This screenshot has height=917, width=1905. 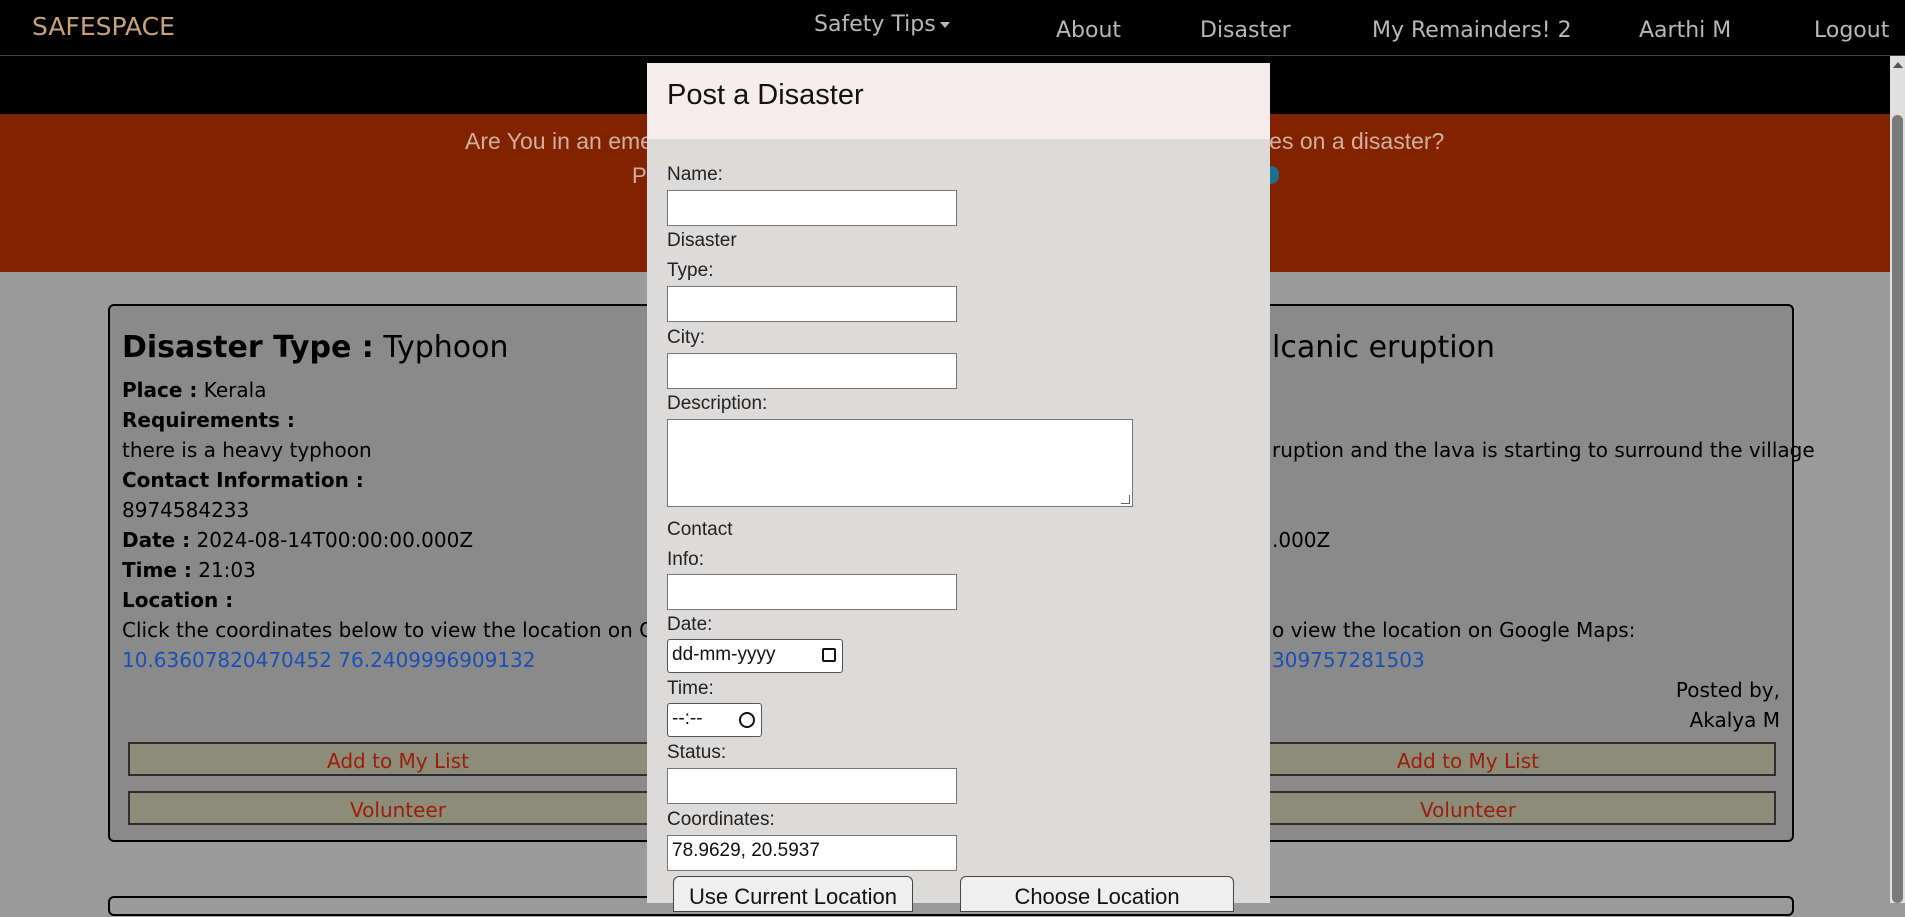 I want to click on time-input: --:--, so click(x=714, y=720).